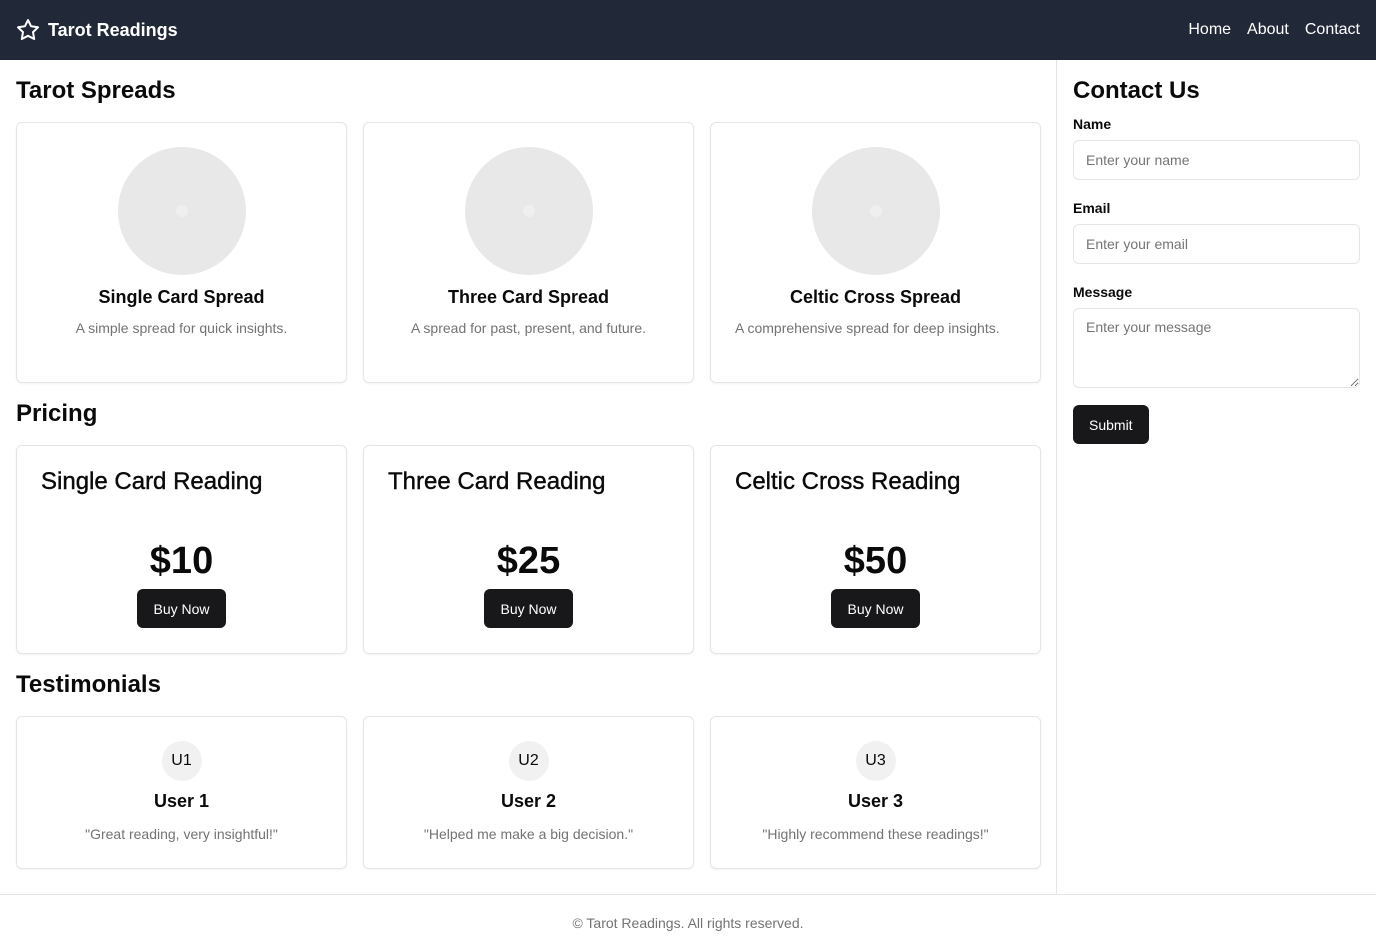 The width and height of the screenshot is (1376, 950). What do you see at coordinates (1136, 90) in the screenshot?
I see `contact-heading: Contact Us` at bounding box center [1136, 90].